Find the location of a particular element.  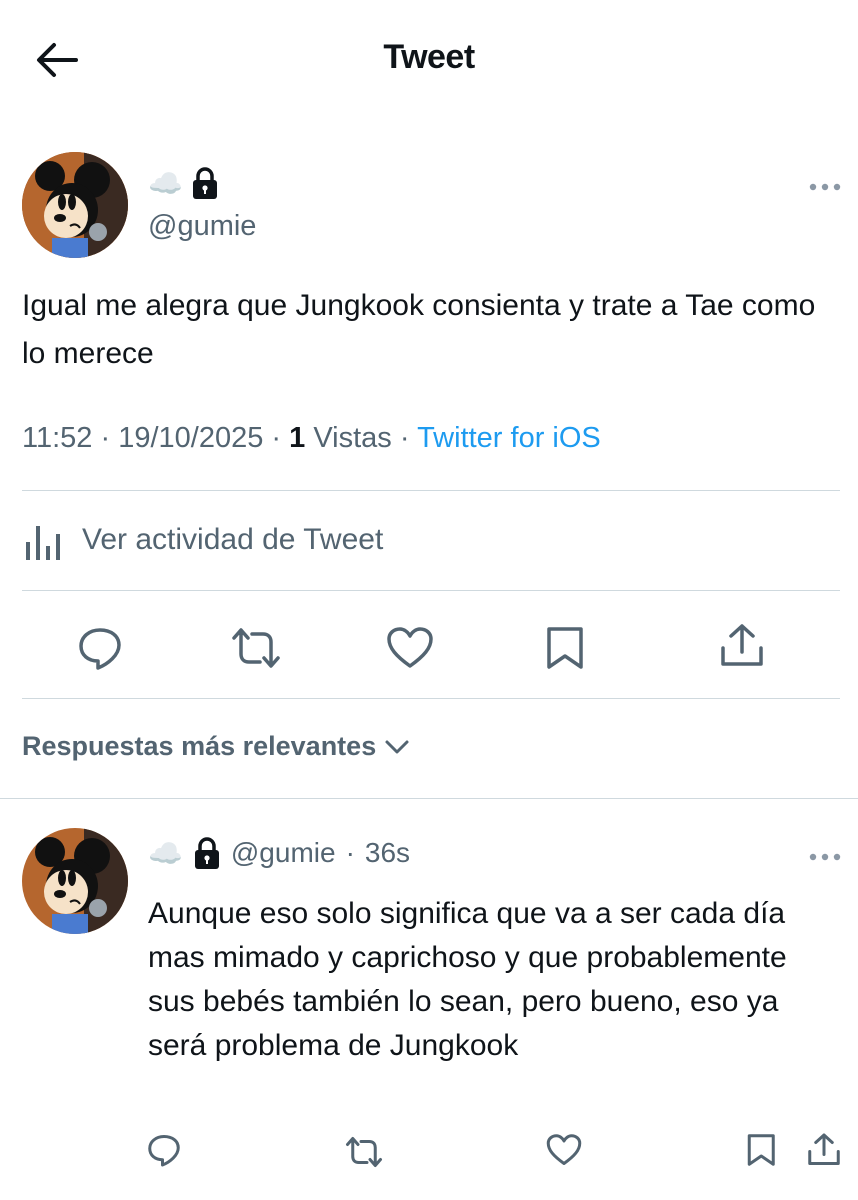

author-name: ☁️ is located at coordinates (183, 183).